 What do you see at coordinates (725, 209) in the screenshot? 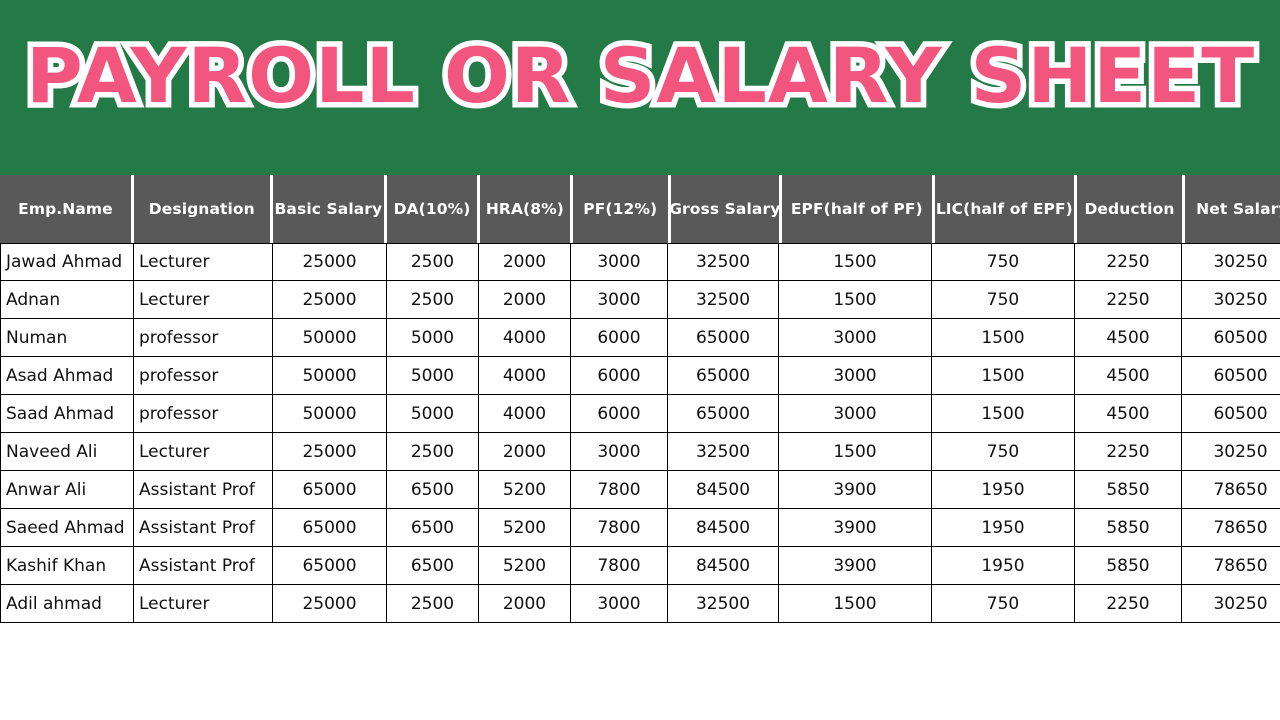
I see `column-header-gross-salary: Gross Salary` at bounding box center [725, 209].